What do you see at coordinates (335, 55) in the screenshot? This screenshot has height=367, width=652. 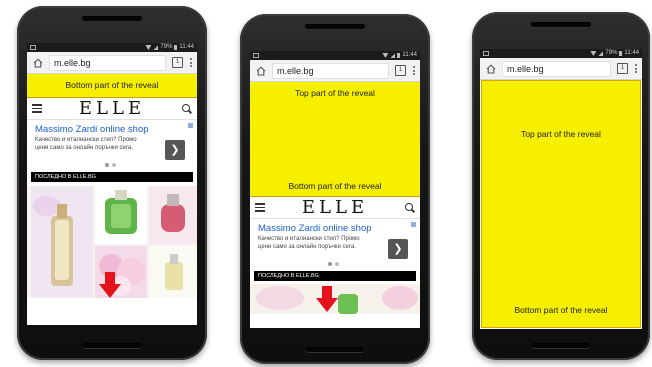 I see `status-bar: 11:44` at bounding box center [335, 55].